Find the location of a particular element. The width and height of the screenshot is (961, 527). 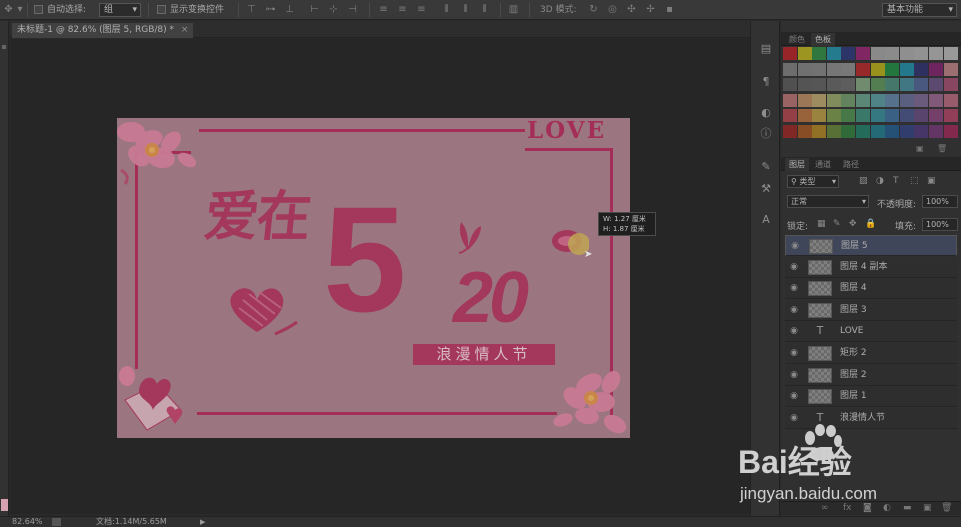

align-bottom-icon: ⊥ is located at coordinates (289, 9).